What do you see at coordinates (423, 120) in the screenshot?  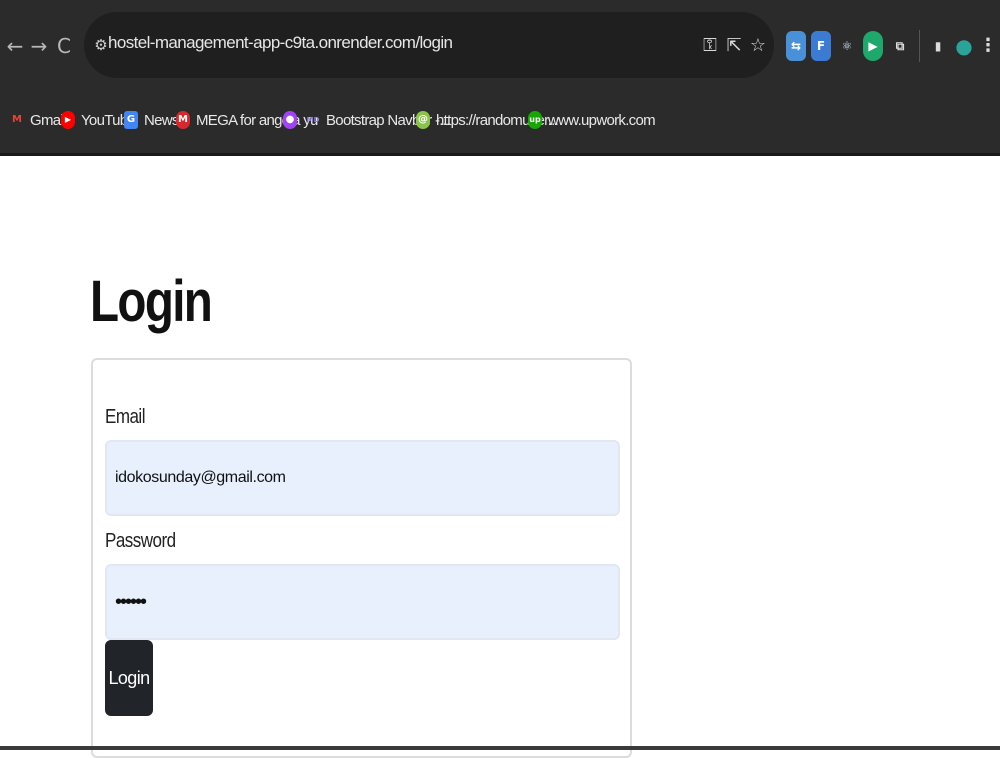 I see `randomuser-icon: @` at bounding box center [423, 120].